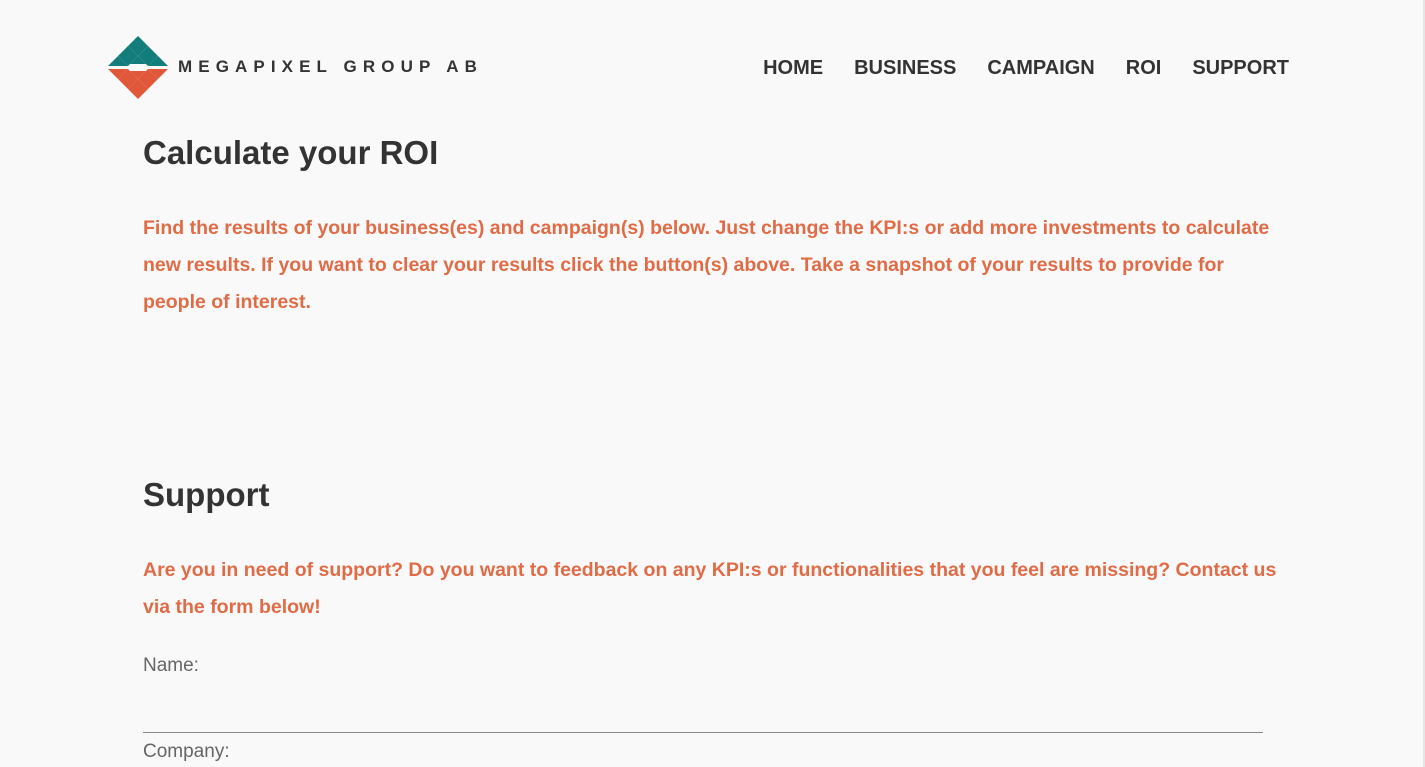 This screenshot has width=1425, height=767. Describe the element at coordinates (331, 66) in the screenshot. I see `brand-name: MEGAPIXEL GROUP AB` at that location.